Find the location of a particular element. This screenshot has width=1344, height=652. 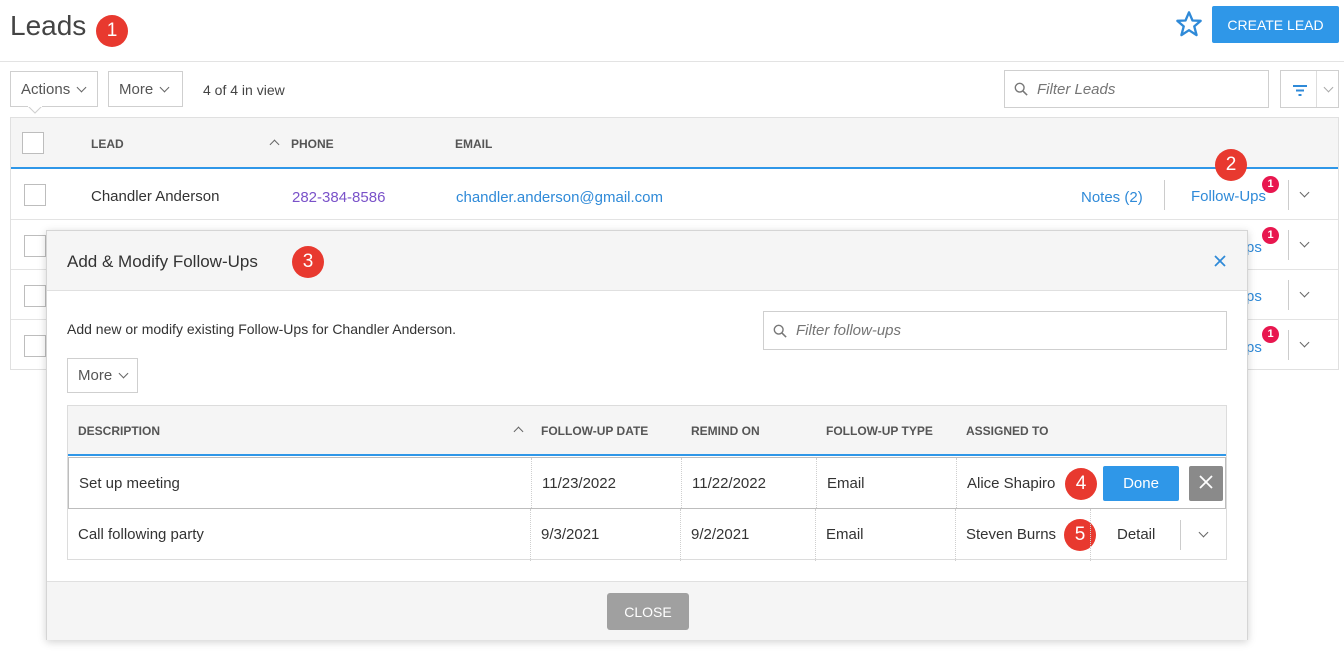

followups-link: Follow-Ups is located at coordinates (1228, 196).